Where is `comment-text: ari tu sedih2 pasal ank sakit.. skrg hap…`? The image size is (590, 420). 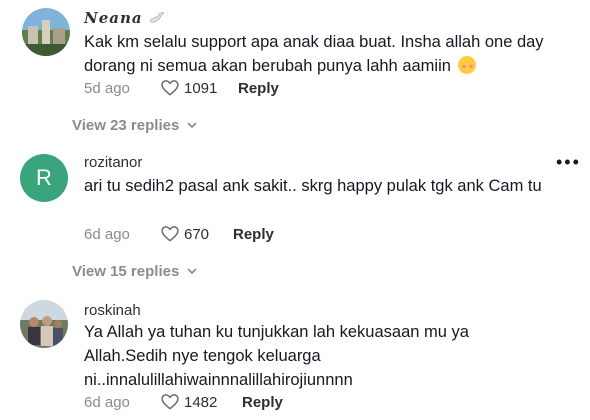
comment-text: ari tu sedih2 pasal ank sakit.. skrg hap… is located at coordinates (313, 186).